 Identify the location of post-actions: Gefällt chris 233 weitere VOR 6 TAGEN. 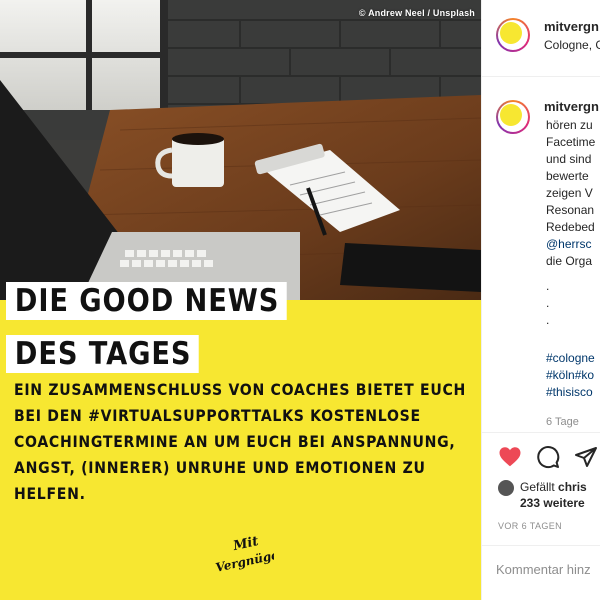
(541, 482).